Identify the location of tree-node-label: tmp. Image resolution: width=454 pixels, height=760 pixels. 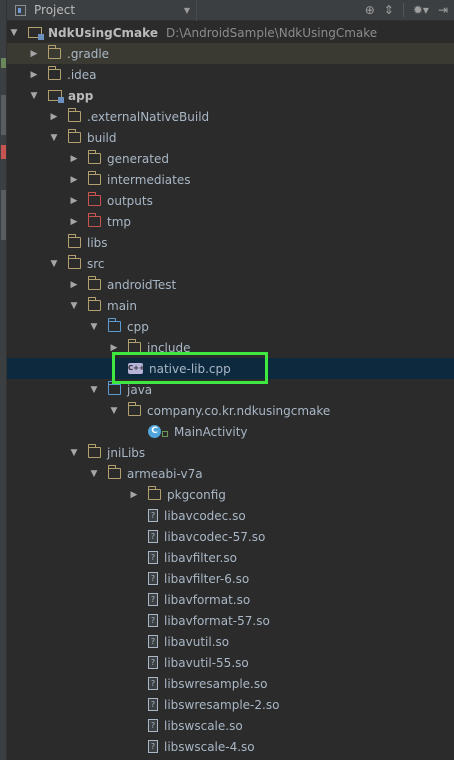
(119, 221).